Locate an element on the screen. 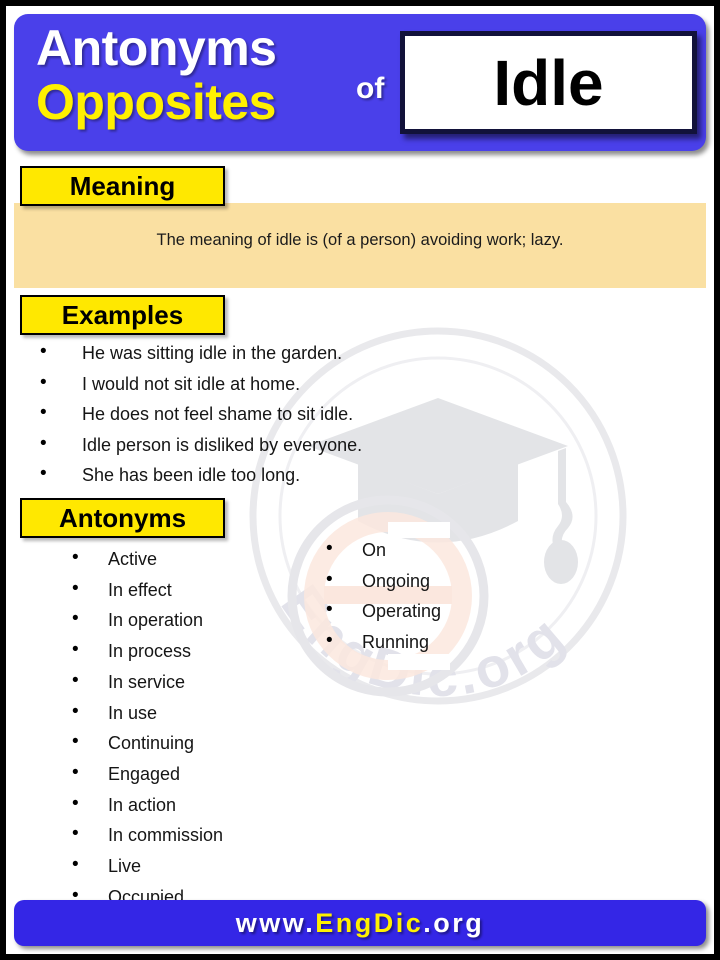 Image resolution: width=720 pixels, height=960 pixels. antonym-item: In effect is located at coordinates (185, 590).